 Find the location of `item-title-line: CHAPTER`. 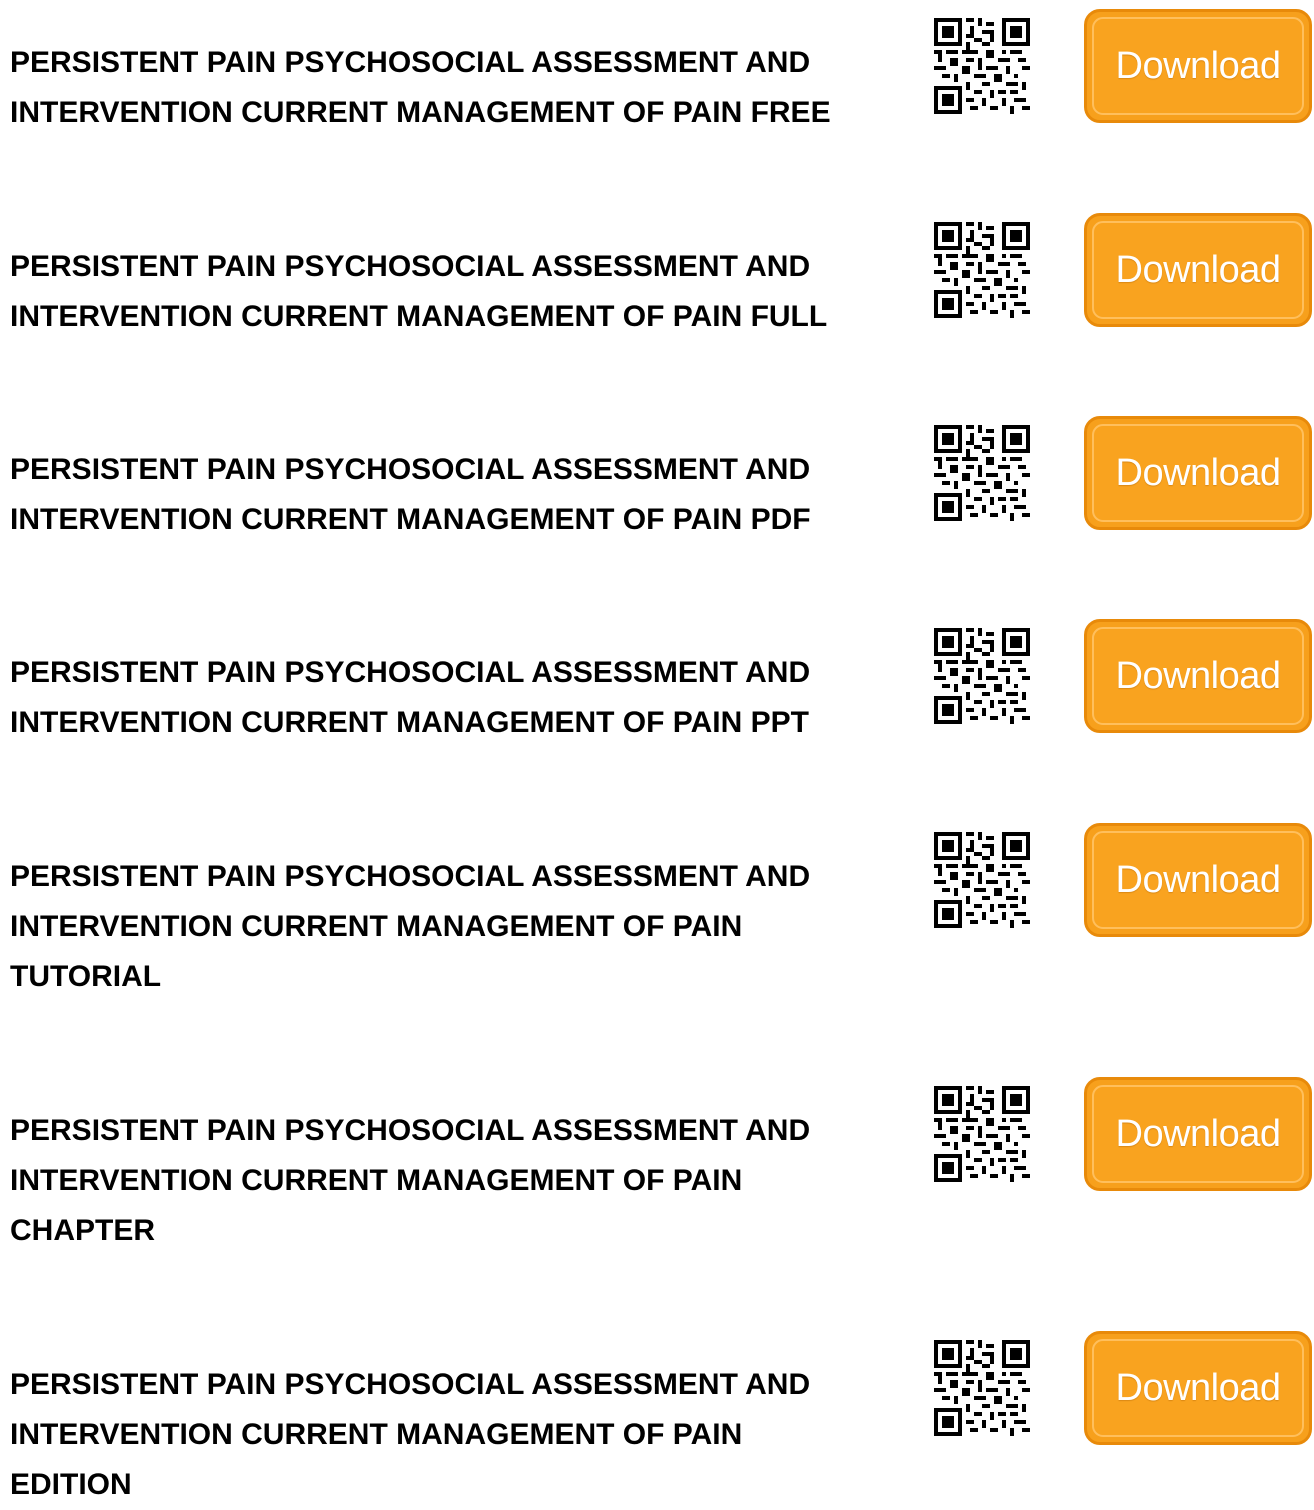

item-title-line: CHAPTER is located at coordinates (83, 1230).